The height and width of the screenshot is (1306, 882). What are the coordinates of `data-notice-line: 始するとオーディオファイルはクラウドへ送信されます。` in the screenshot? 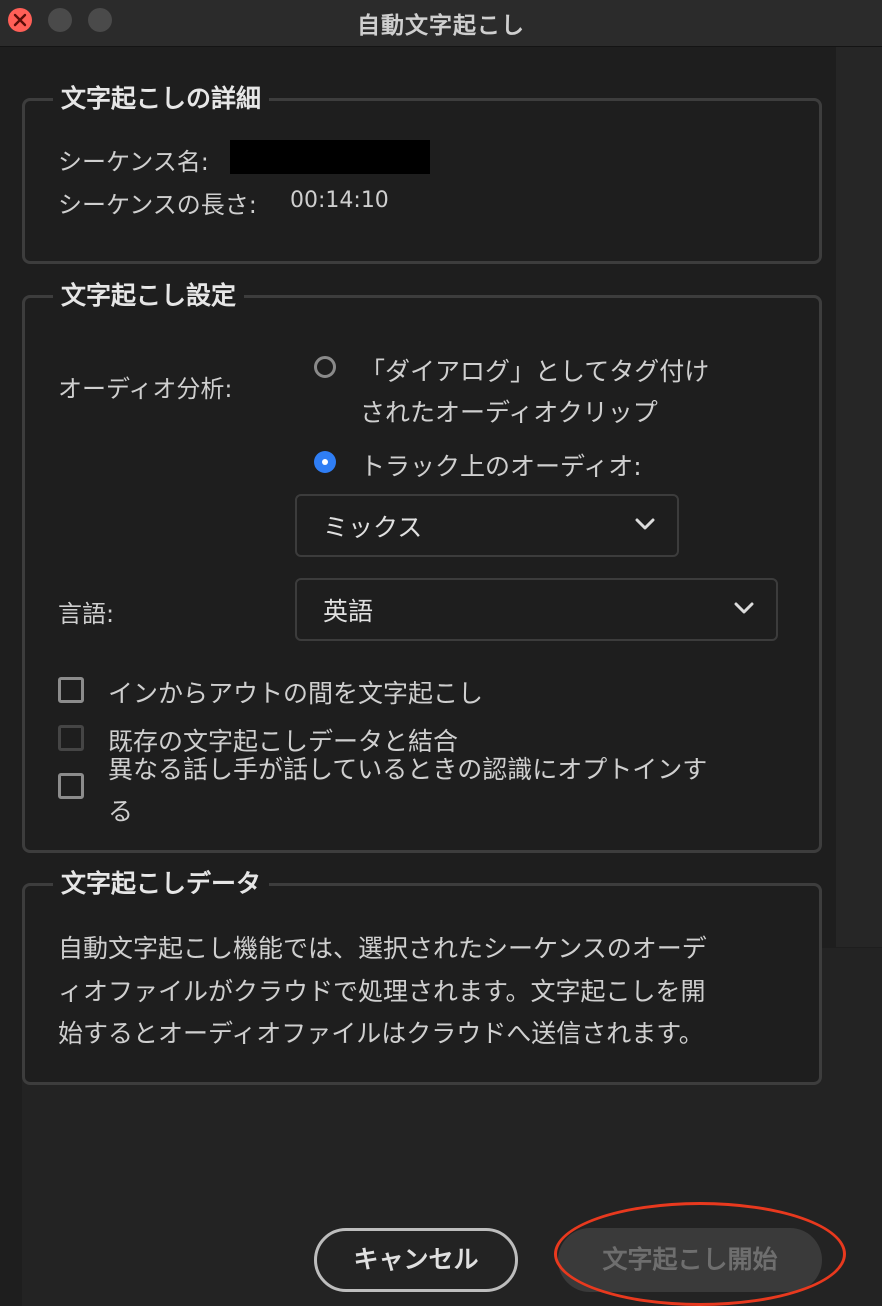 It's located at (381, 1033).